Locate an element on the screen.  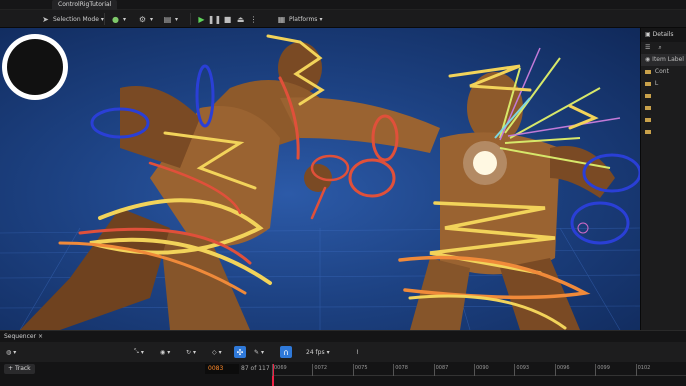
eject-icon: ⏏ is located at coordinates (240, 19).